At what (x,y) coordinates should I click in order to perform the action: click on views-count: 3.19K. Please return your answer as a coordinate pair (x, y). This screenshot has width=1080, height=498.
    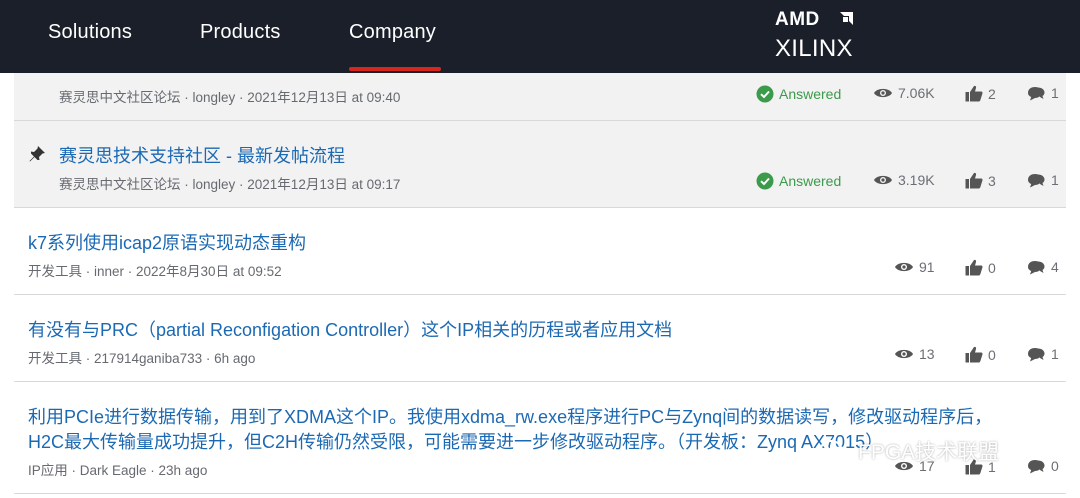
    Looking at the image, I should click on (904, 180).